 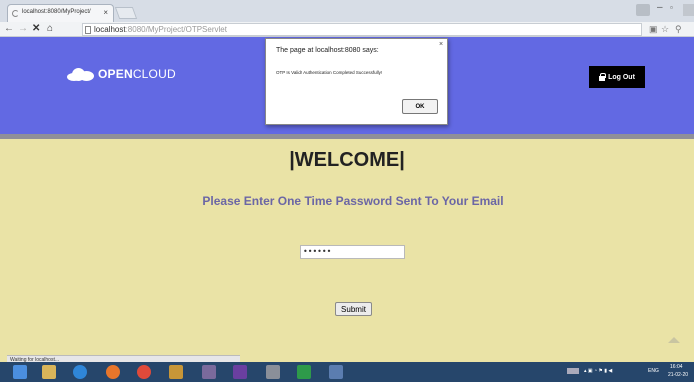 What do you see at coordinates (115, 74) in the screenshot?
I see `logo-bold: OPEN` at bounding box center [115, 74].